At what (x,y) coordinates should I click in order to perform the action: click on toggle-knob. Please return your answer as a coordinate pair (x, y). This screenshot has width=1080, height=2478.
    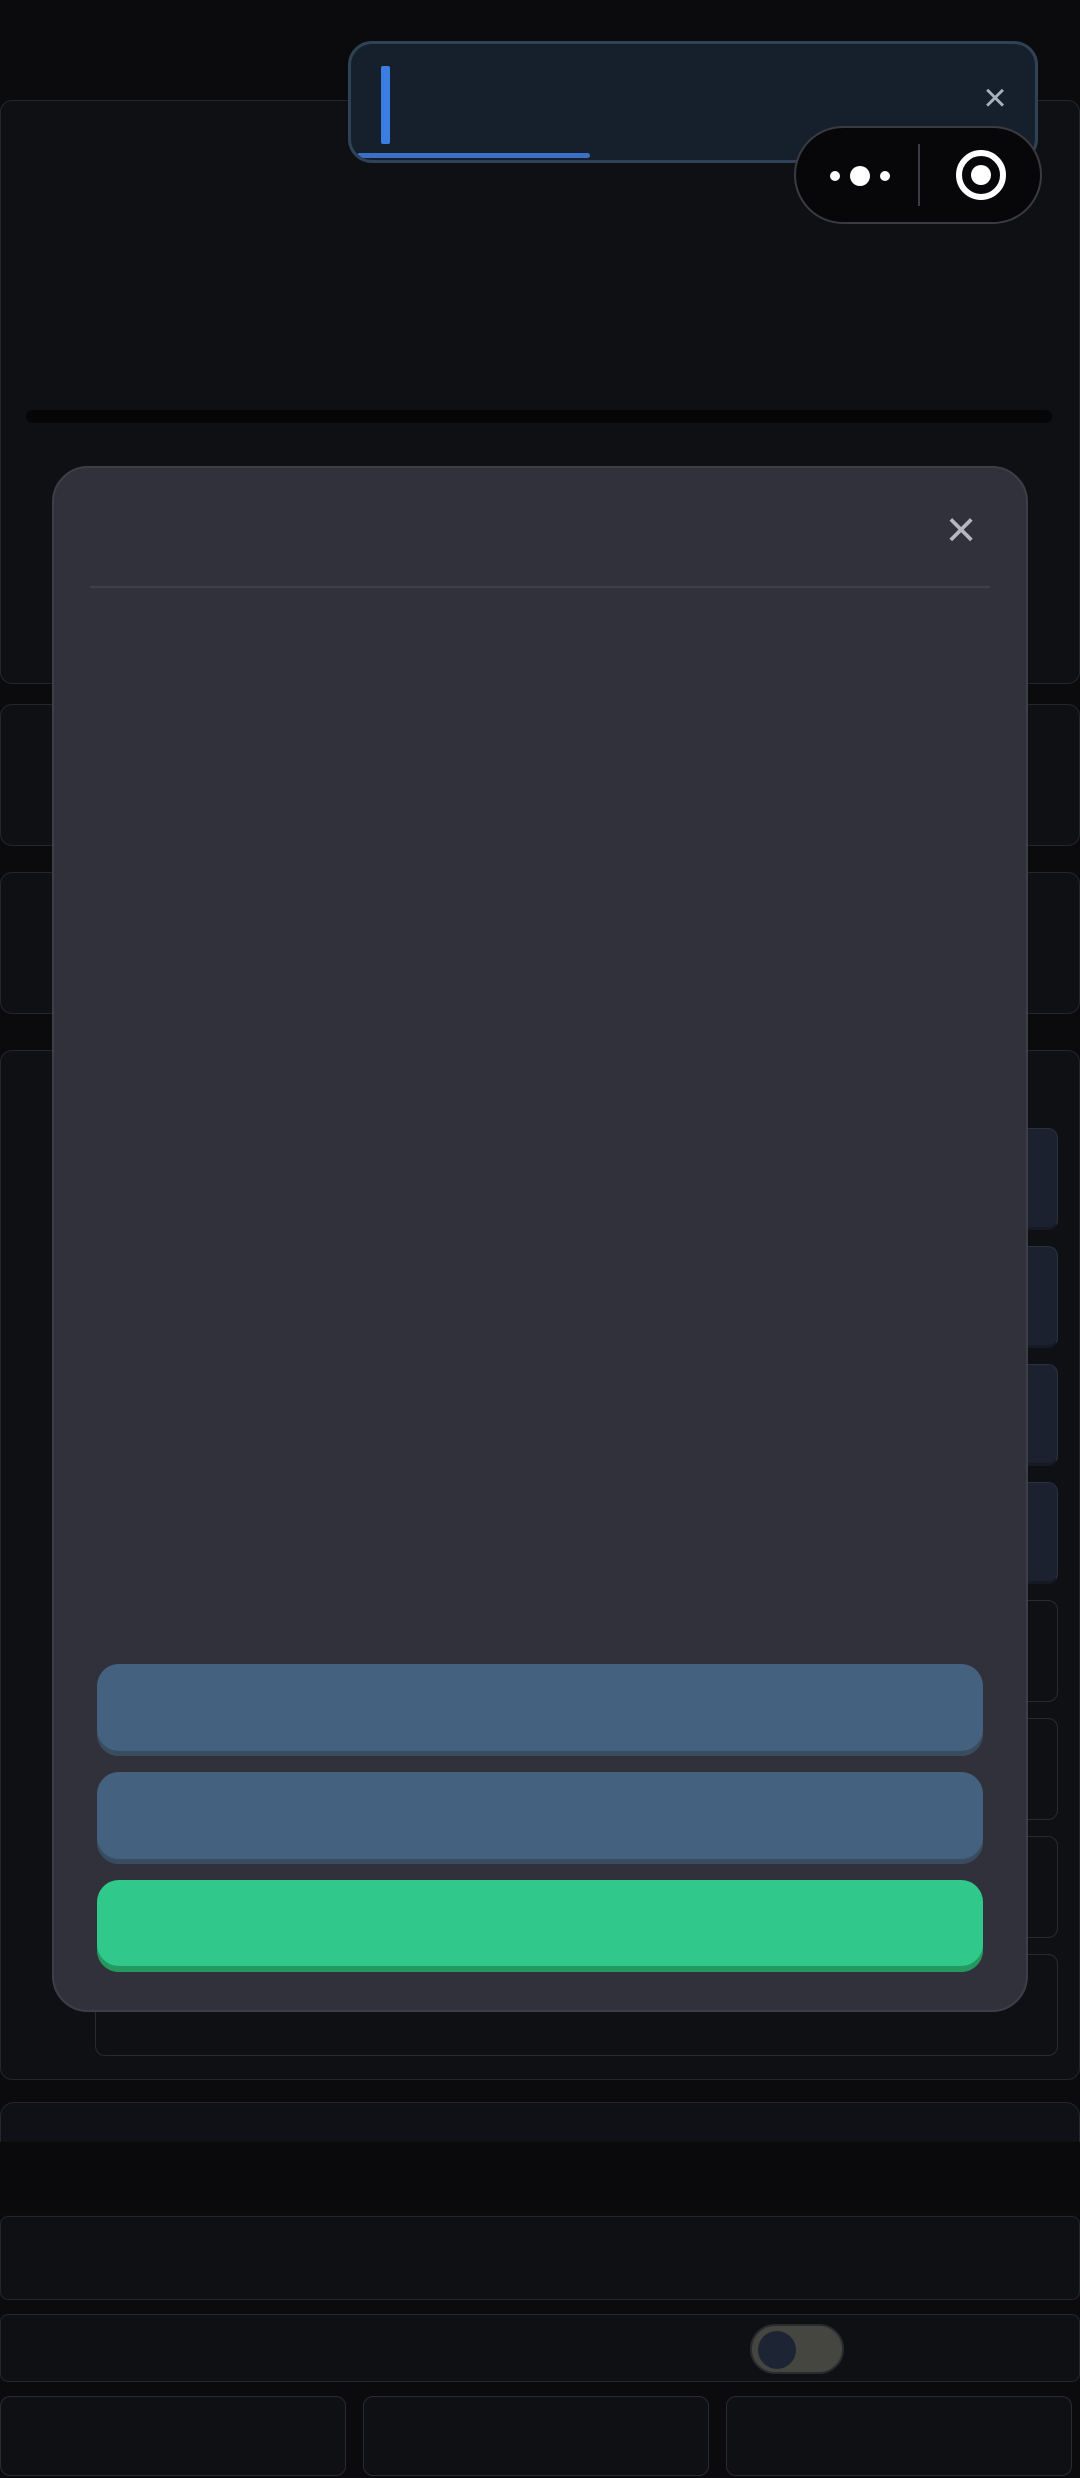
    Looking at the image, I should click on (777, 2350).